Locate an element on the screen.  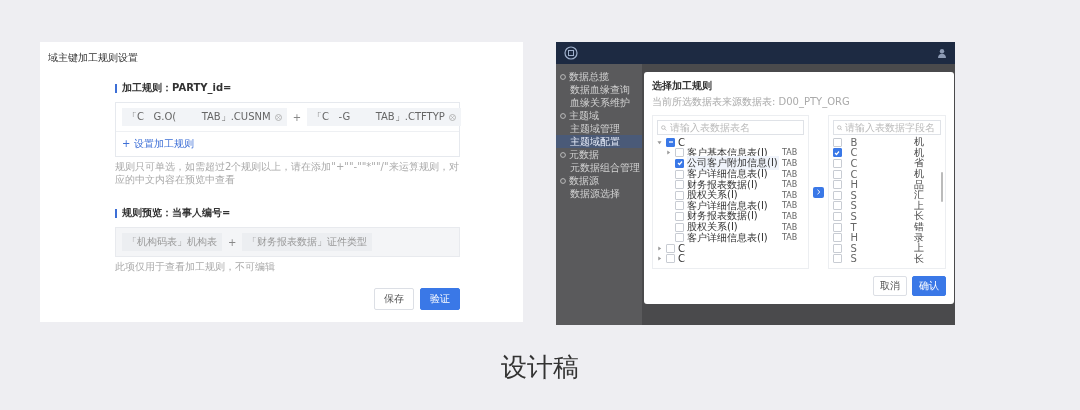
sidebar-section: 数据源 is located at coordinates (599, 180).